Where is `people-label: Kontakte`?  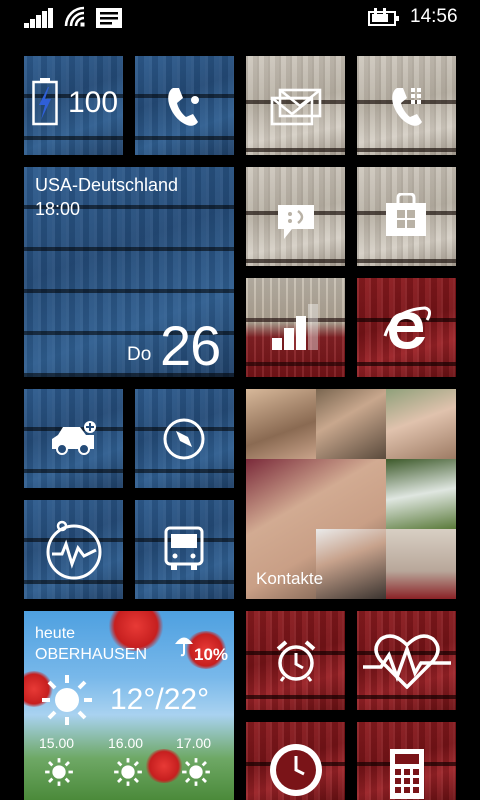 people-label: Kontakte is located at coordinates (290, 578).